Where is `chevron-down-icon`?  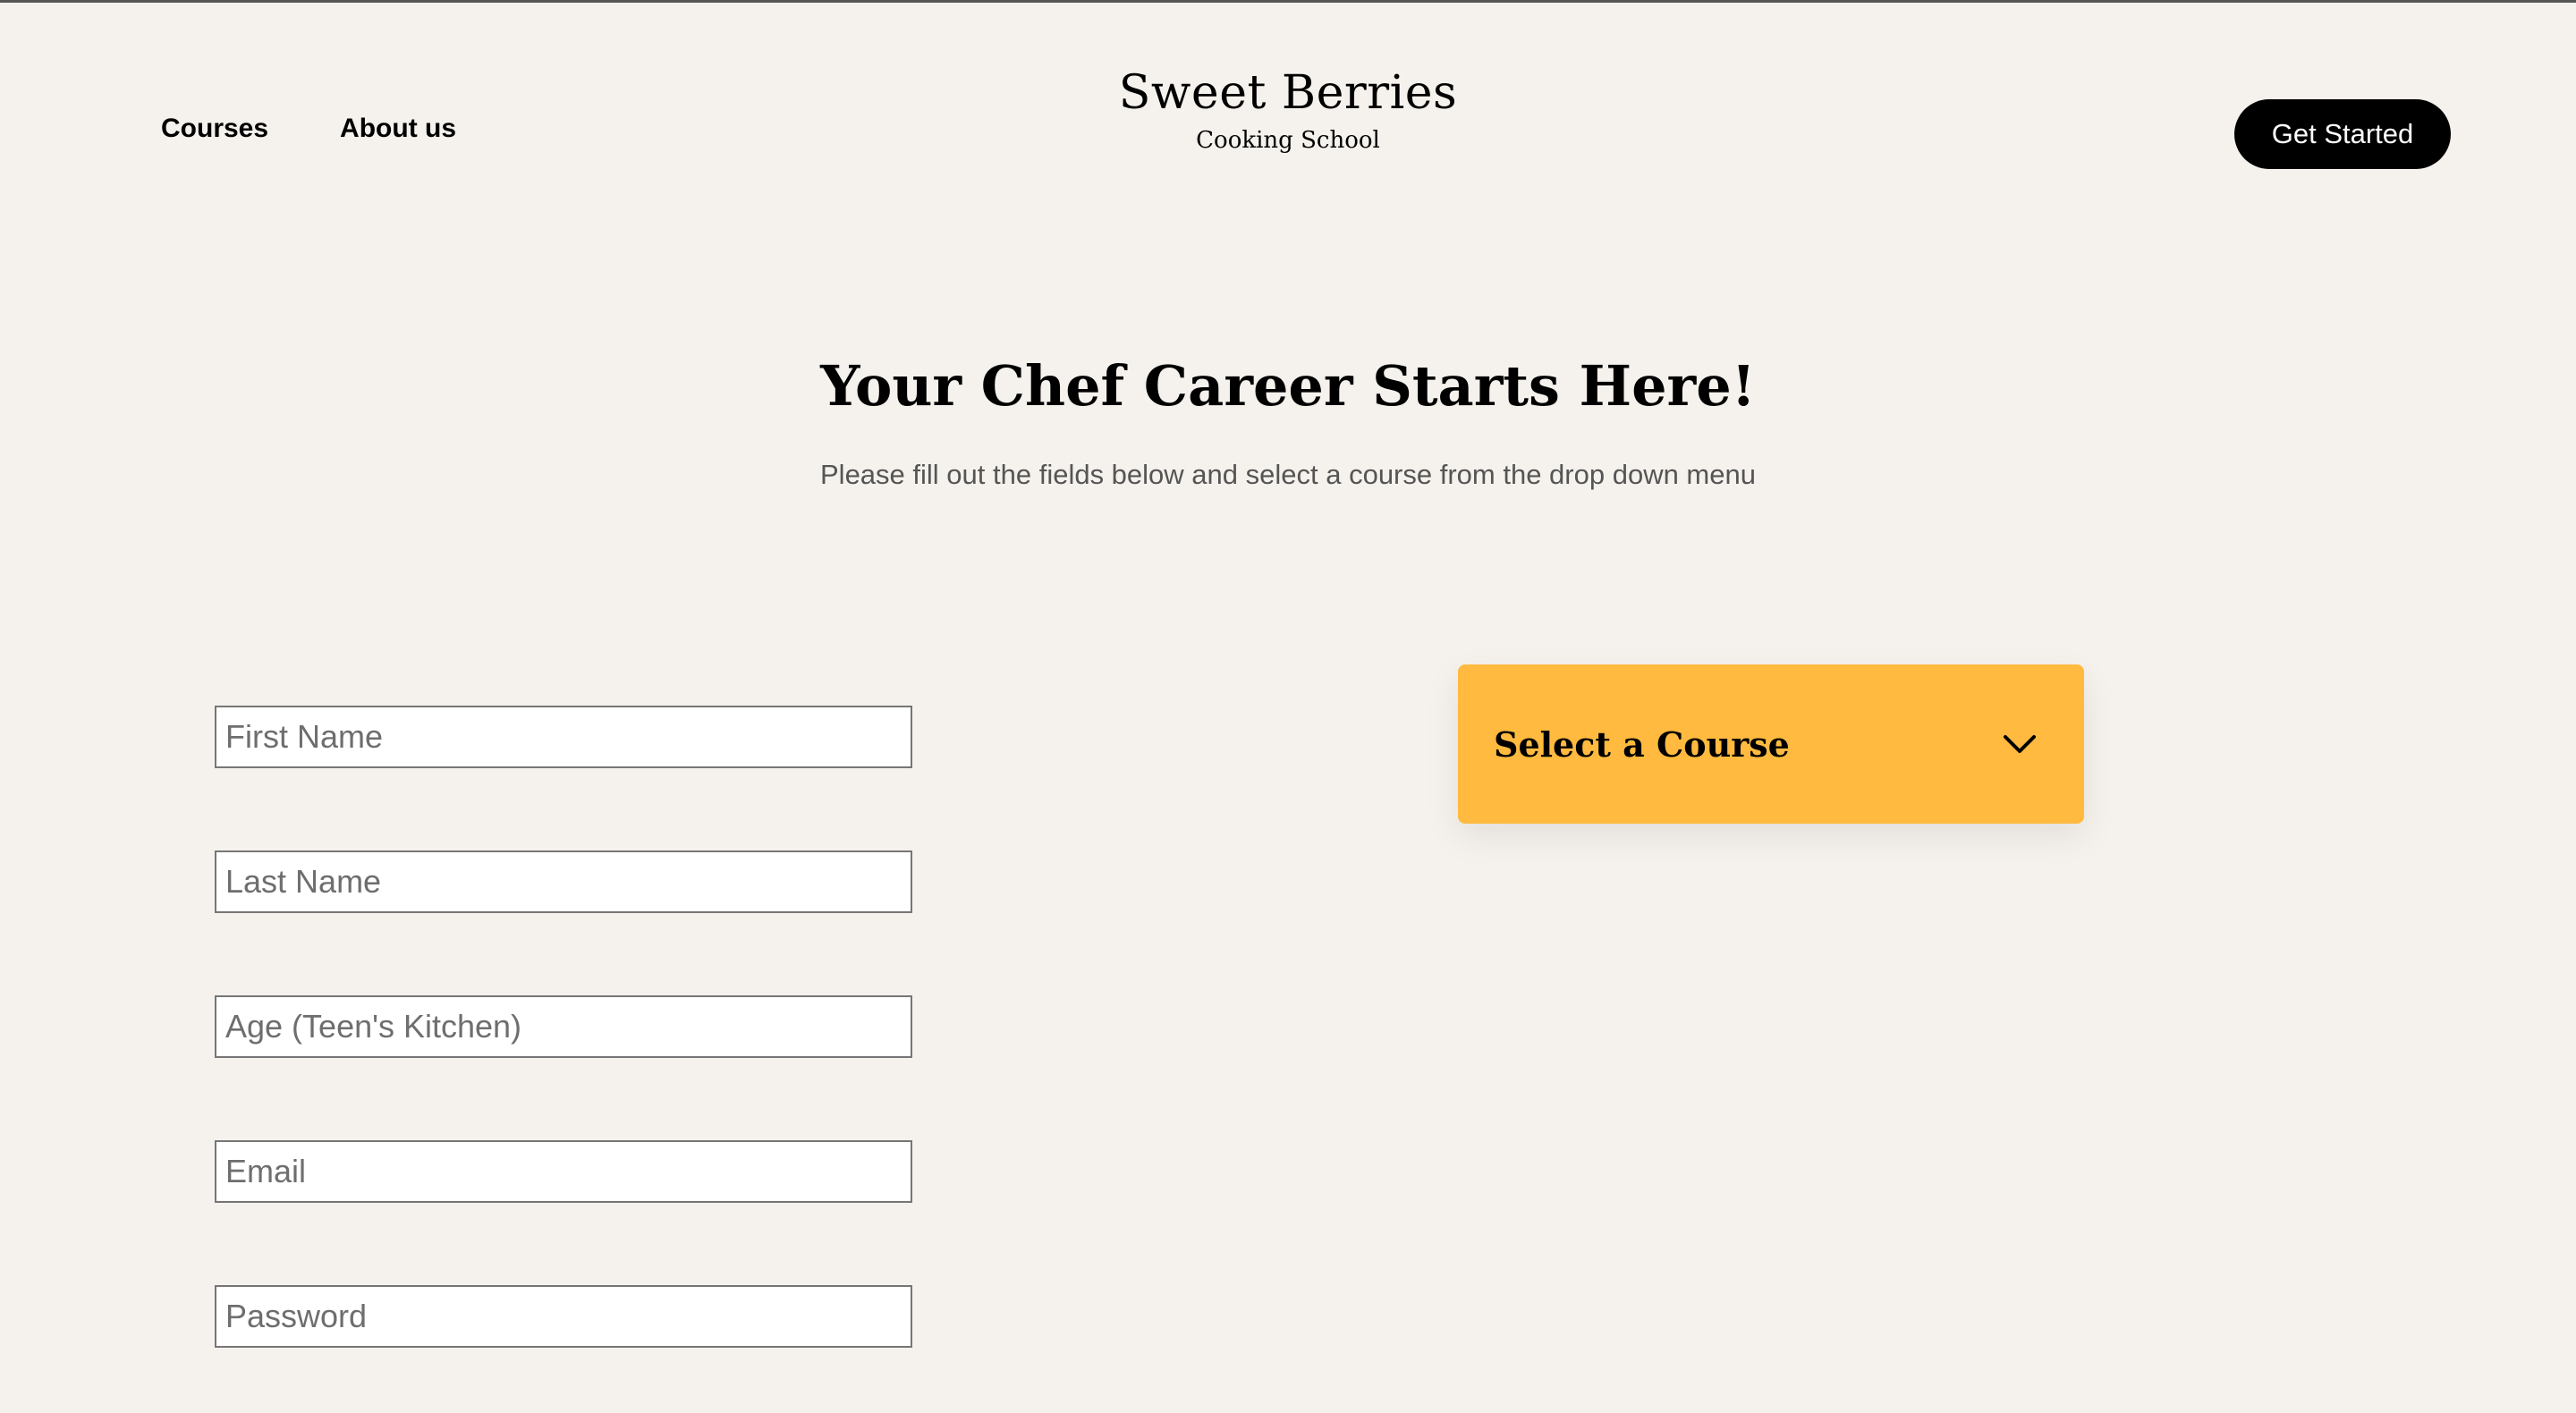
chevron-down-icon is located at coordinates (2020, 744).